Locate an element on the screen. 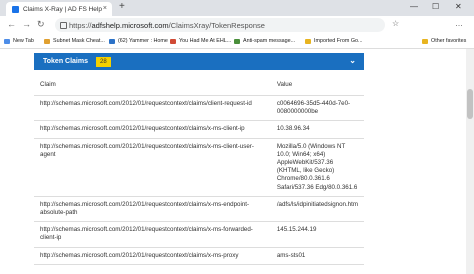  bookmark-label: (62) Yammer : Home is located at coordinates (143, 41).